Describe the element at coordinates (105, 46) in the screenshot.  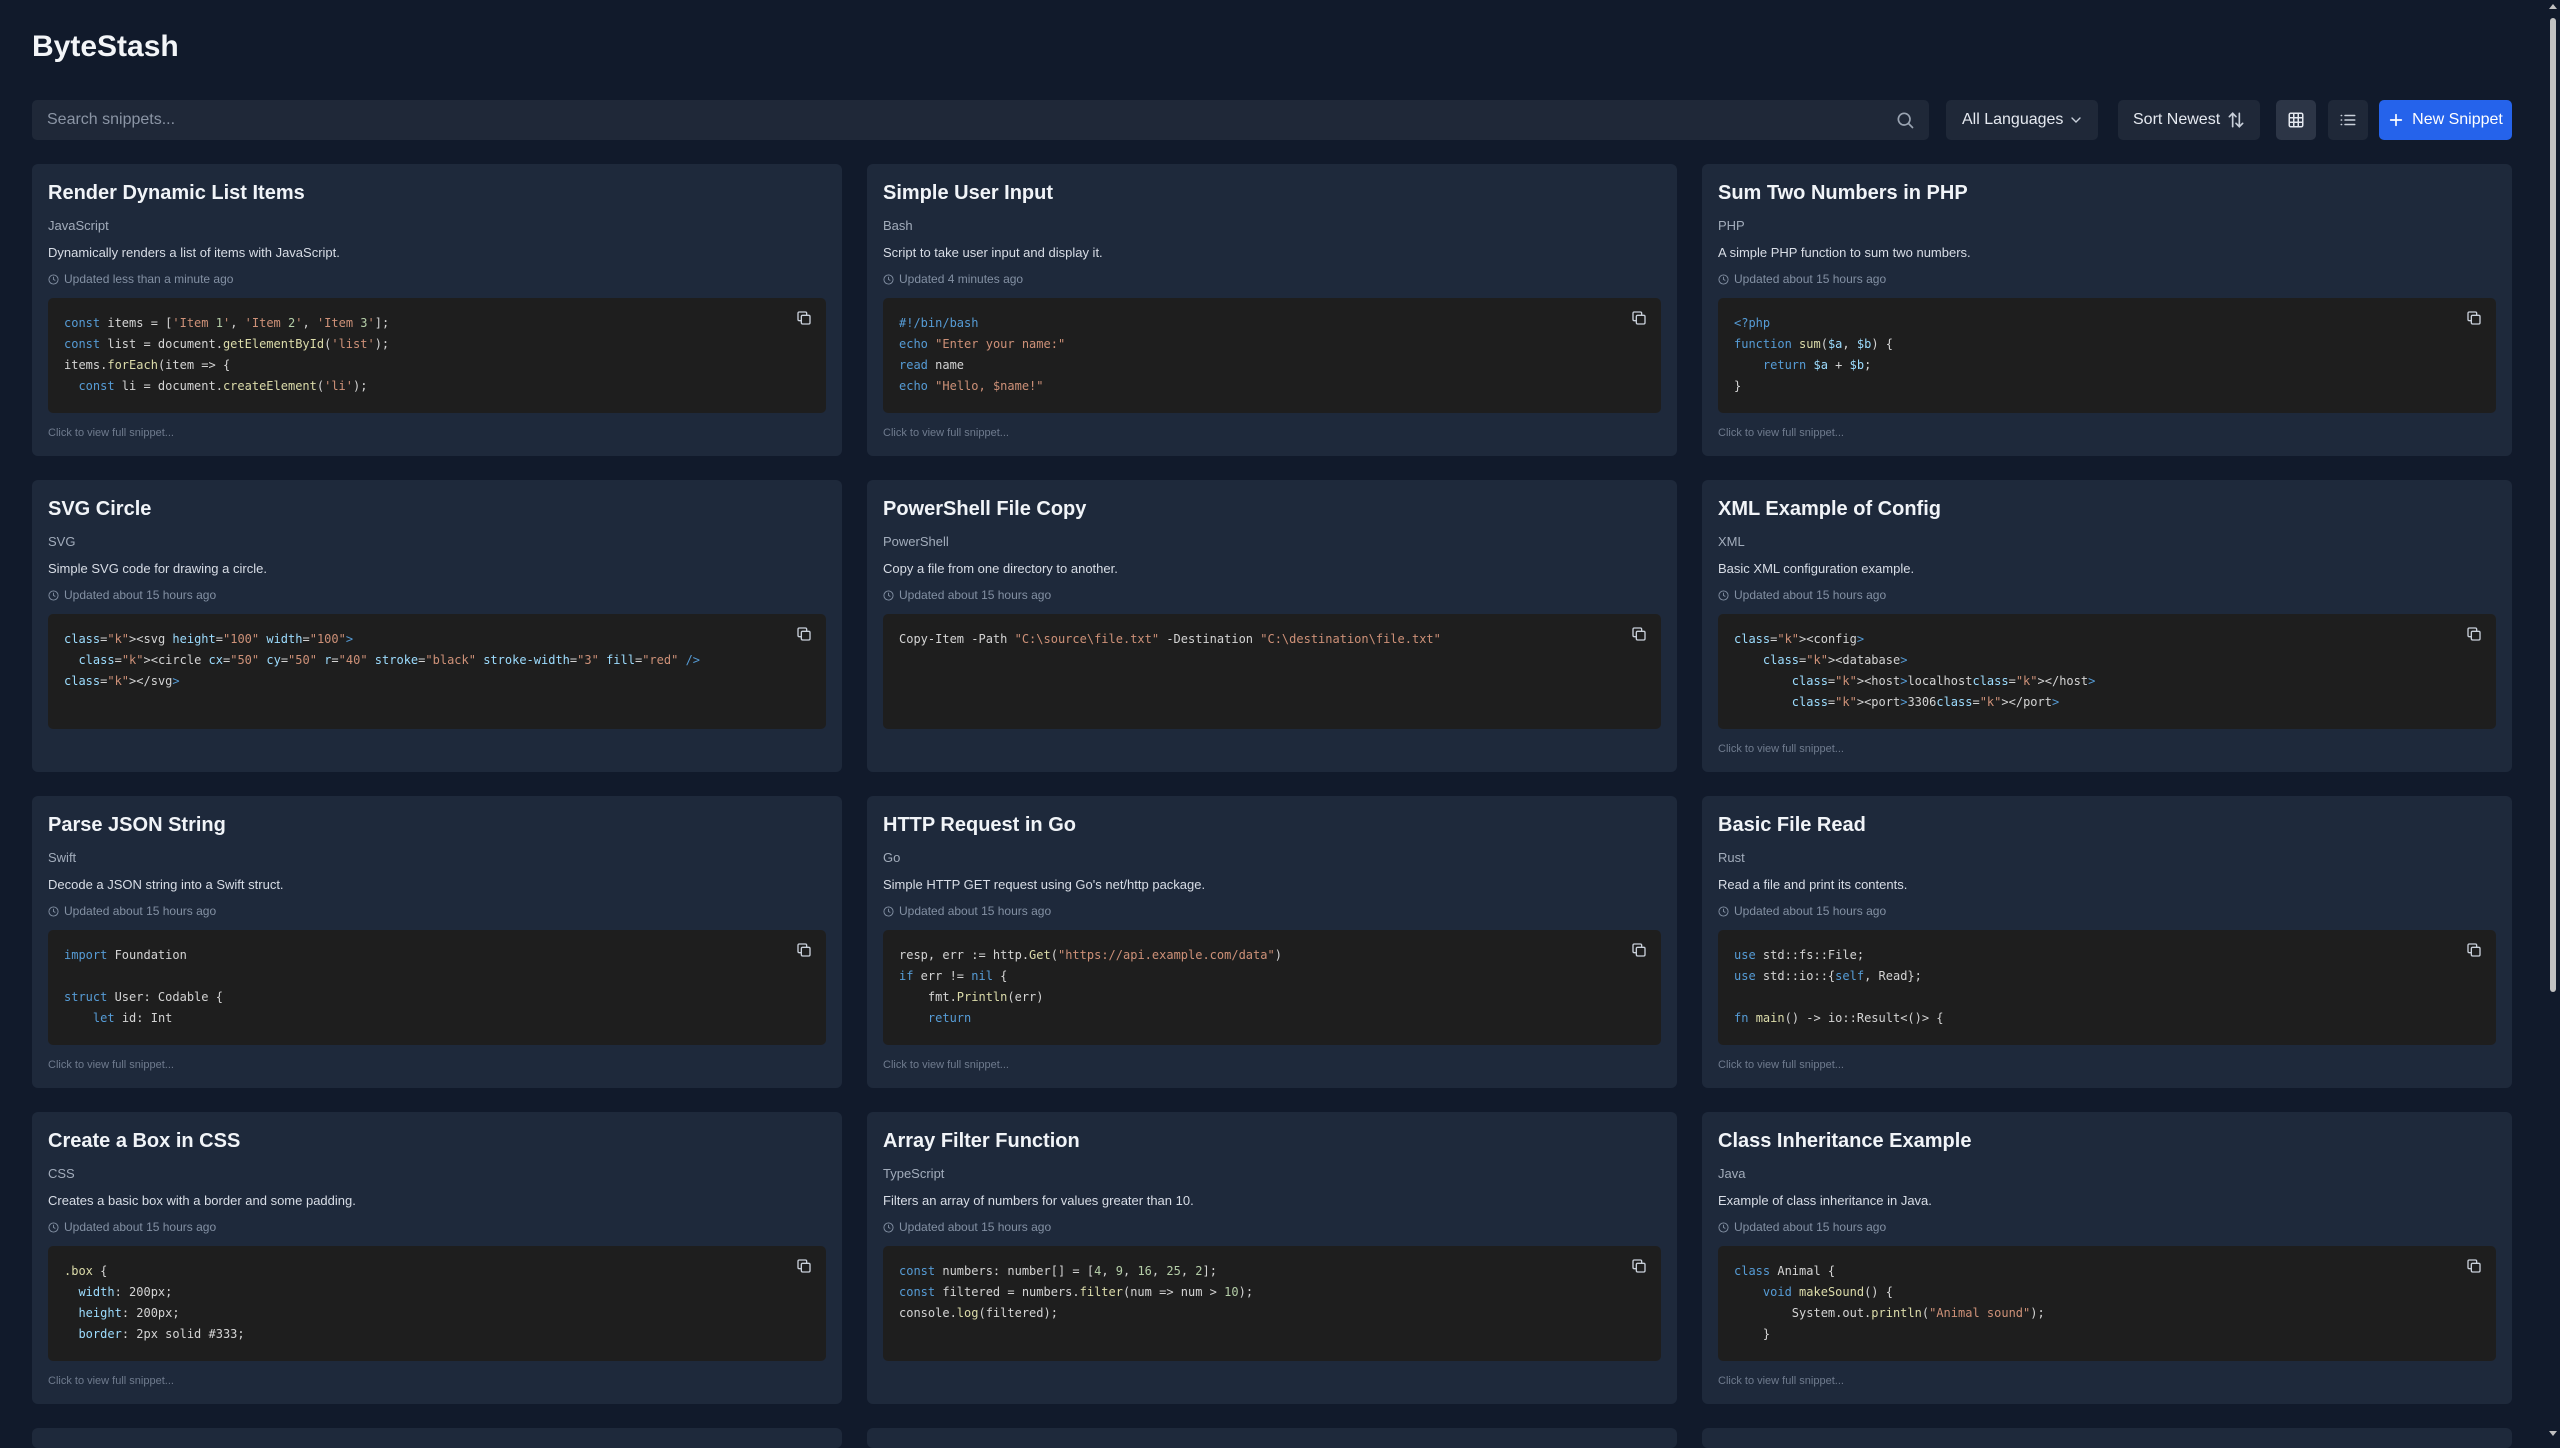
I see `app-title: ByteStash` at that location.